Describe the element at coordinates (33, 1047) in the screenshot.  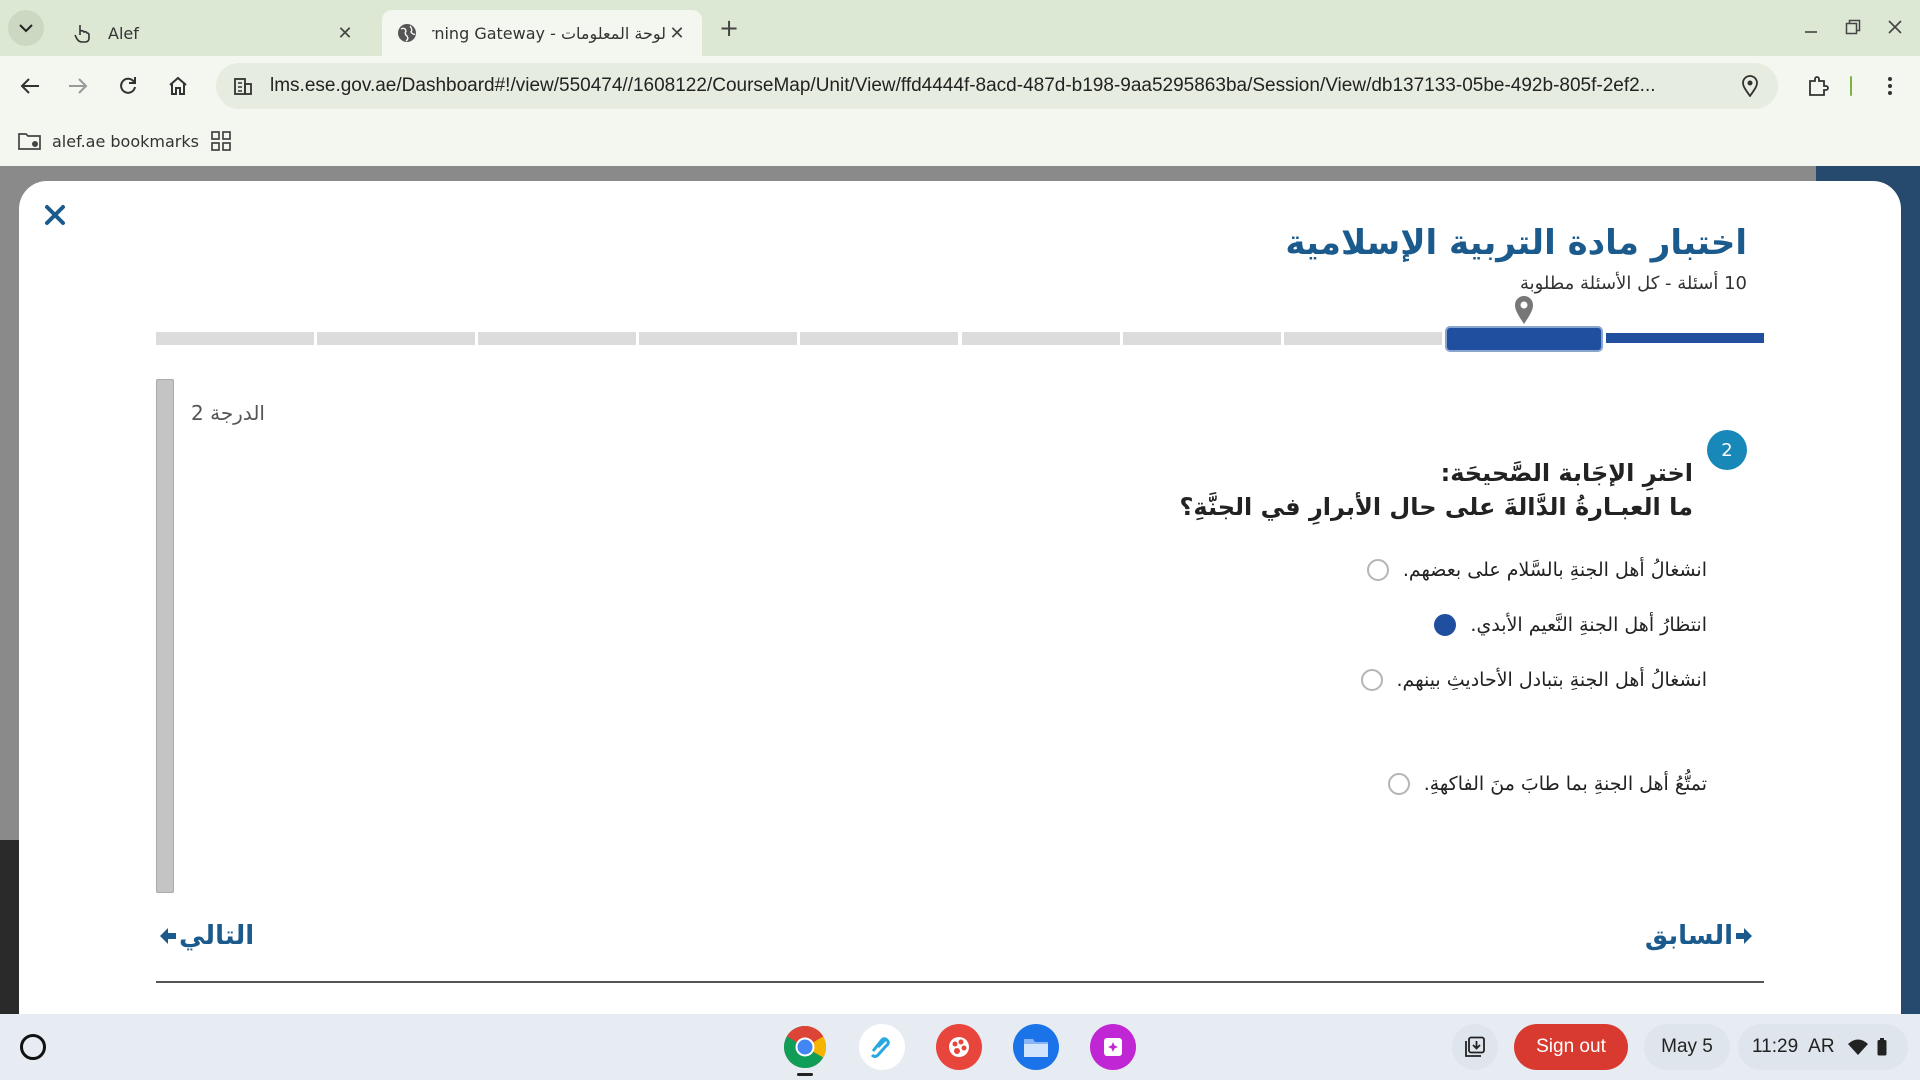
I see `launcher-icon` at that location.